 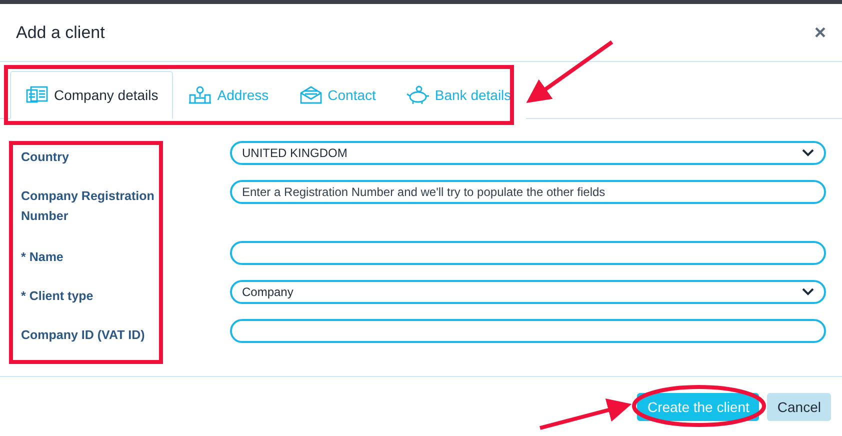 I want to click on input-field: Enter a Registration Number and we'll try to populate the other fields, so click(x=528, y=192).